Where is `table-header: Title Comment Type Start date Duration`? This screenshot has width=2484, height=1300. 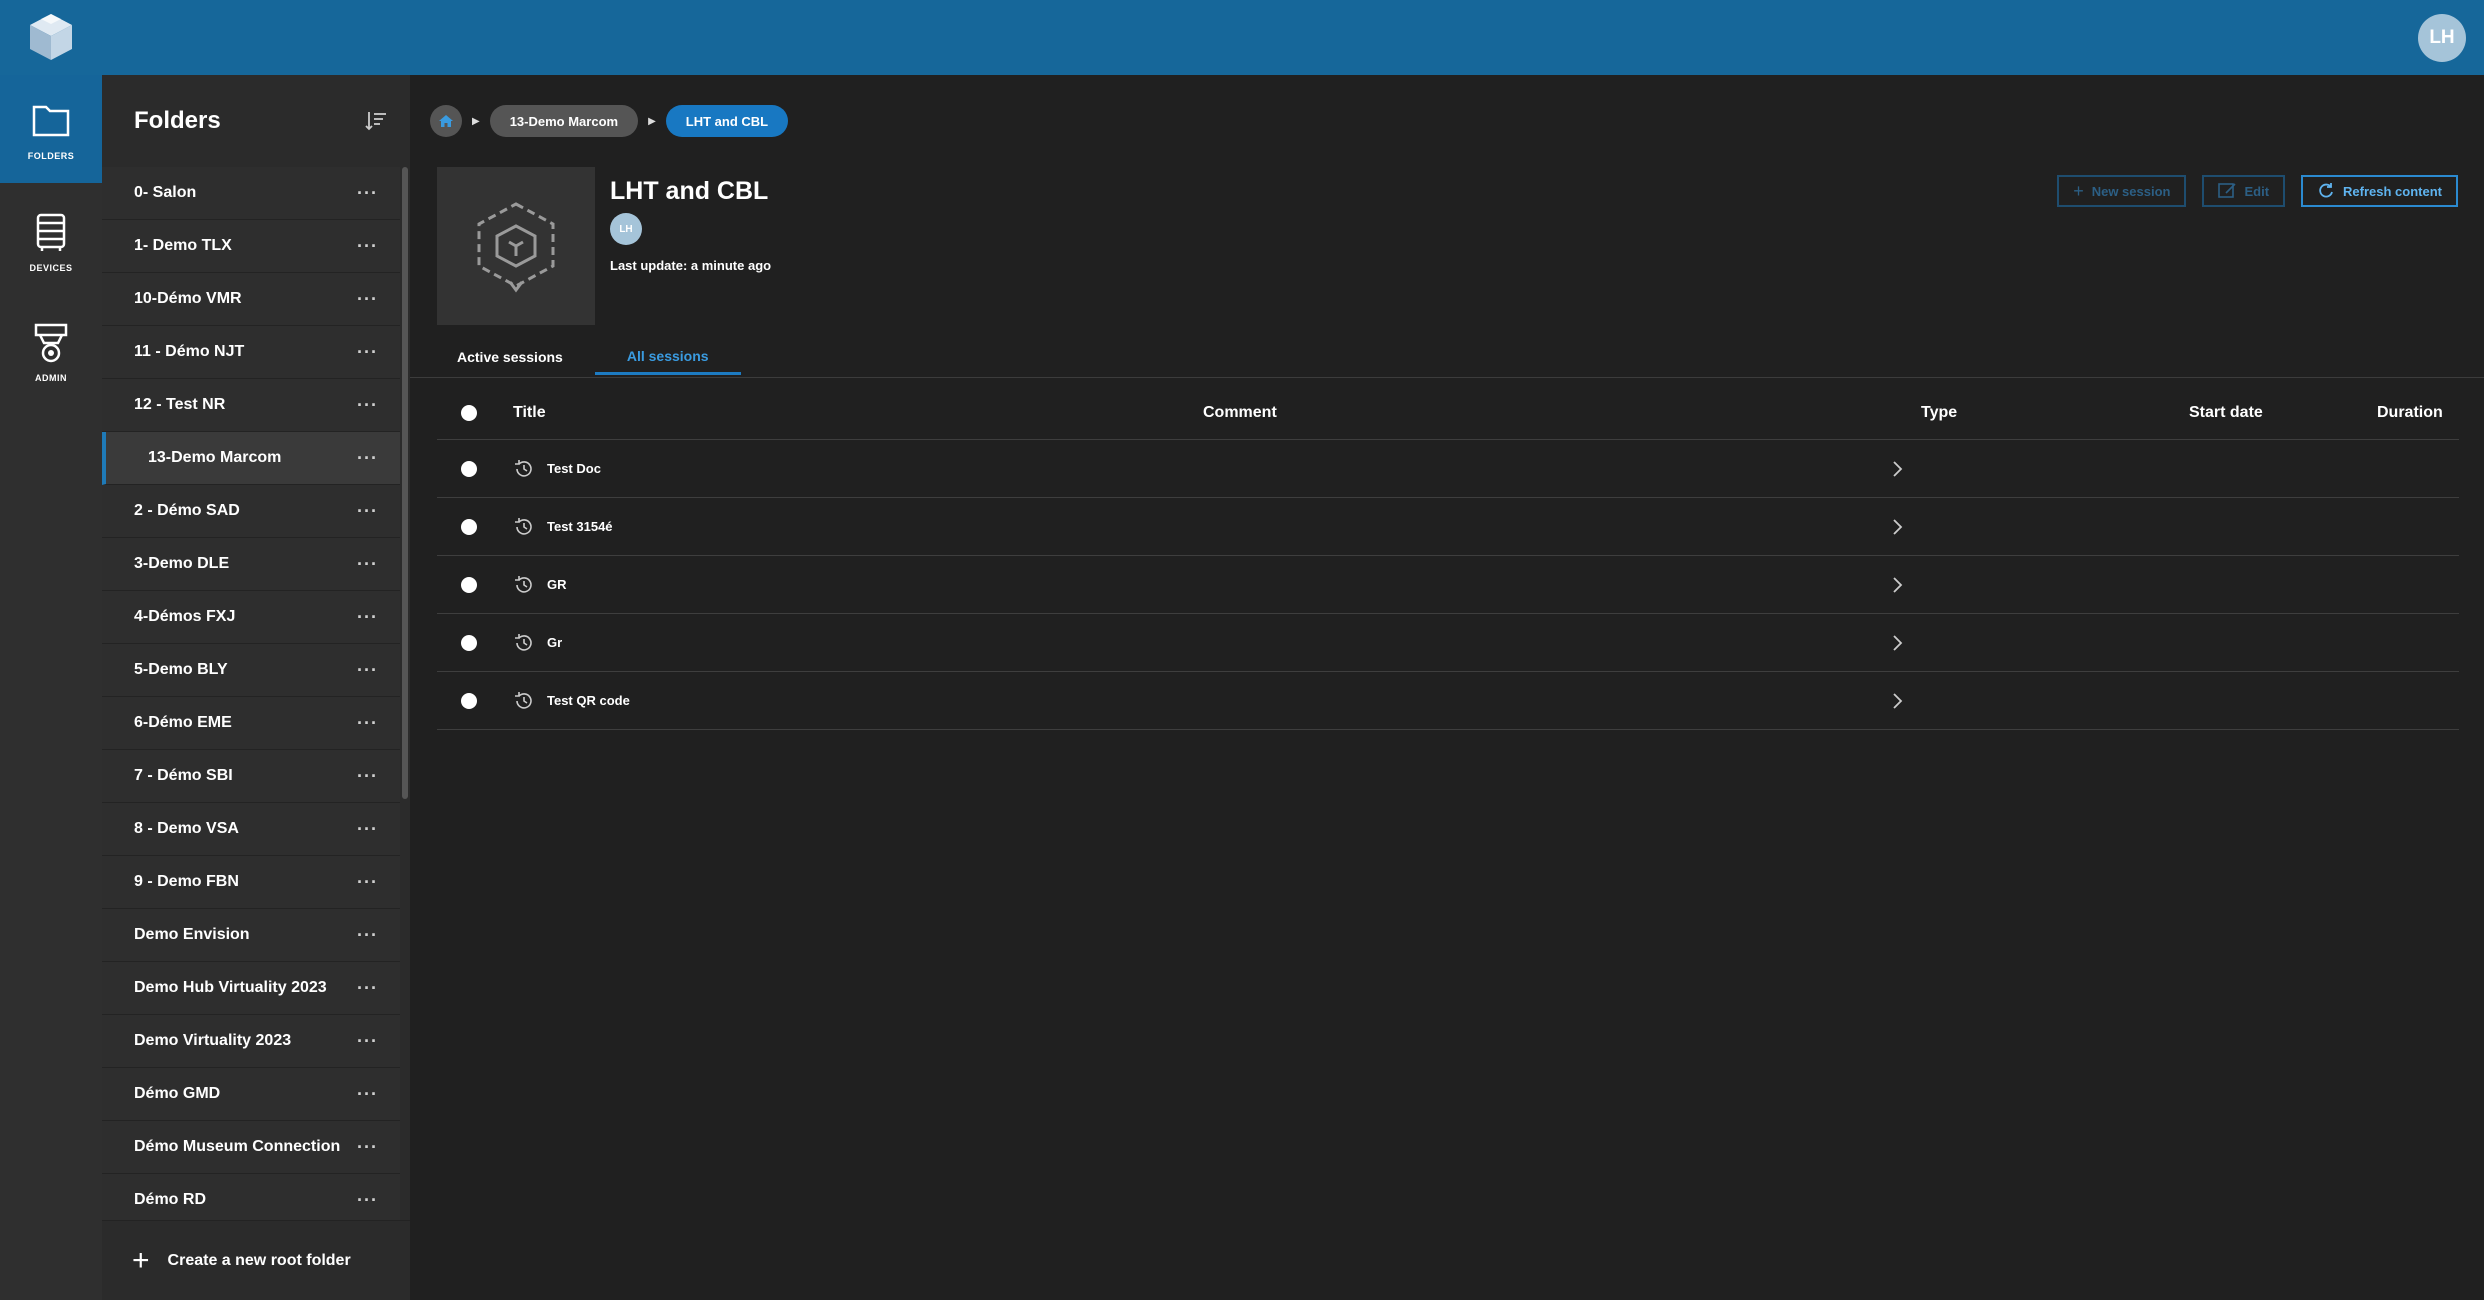 table-header: Title Comment Type Start date Duration is located at coordinates (1448, 413).